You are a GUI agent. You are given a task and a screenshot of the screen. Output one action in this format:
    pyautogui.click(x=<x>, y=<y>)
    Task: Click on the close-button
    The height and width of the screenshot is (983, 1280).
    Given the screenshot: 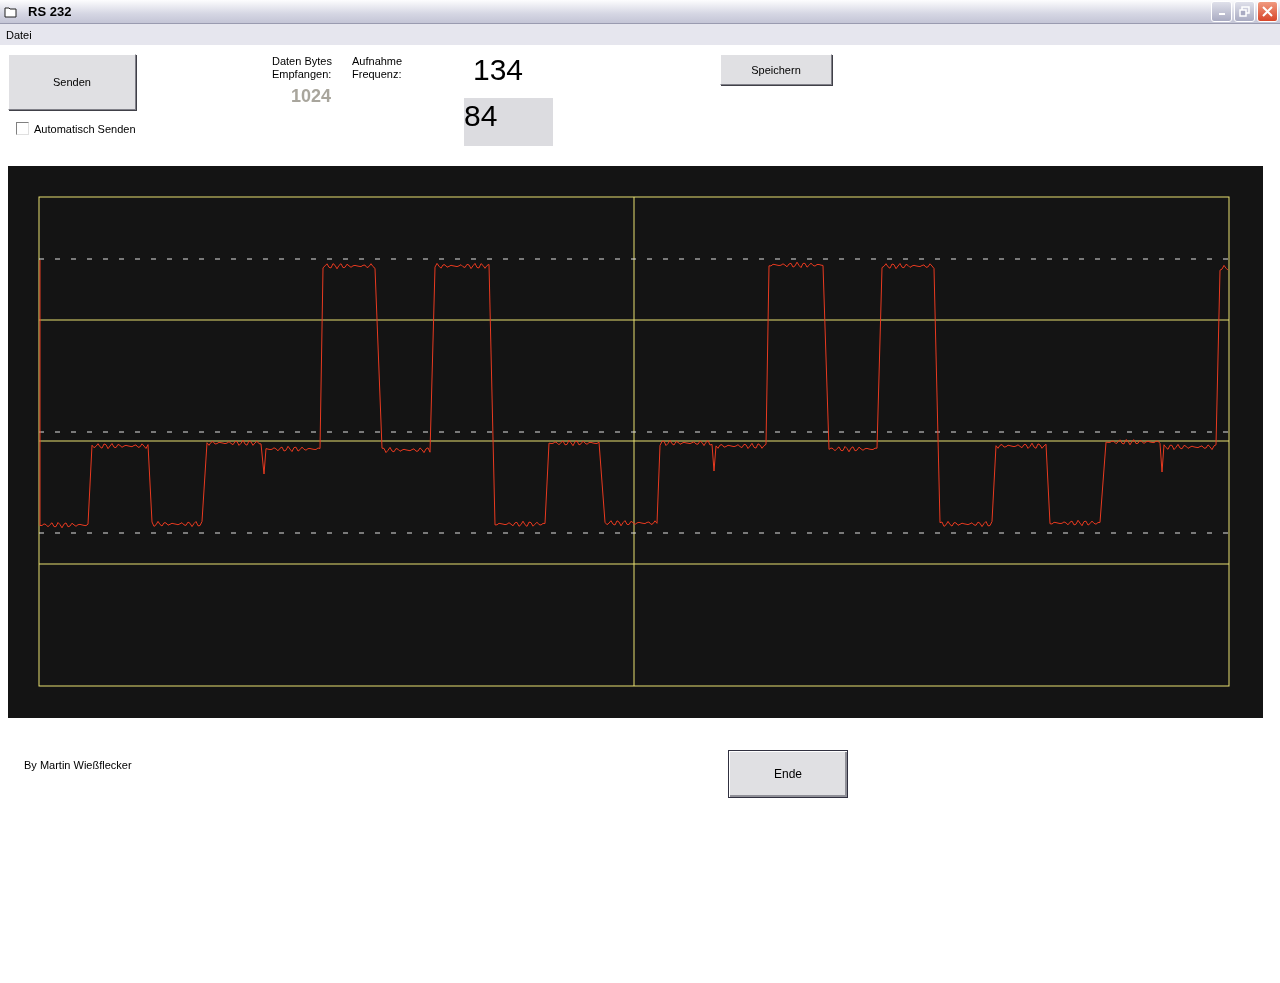 What is the action you would take?
    pyautogui.click(x=1267, y=11)
    